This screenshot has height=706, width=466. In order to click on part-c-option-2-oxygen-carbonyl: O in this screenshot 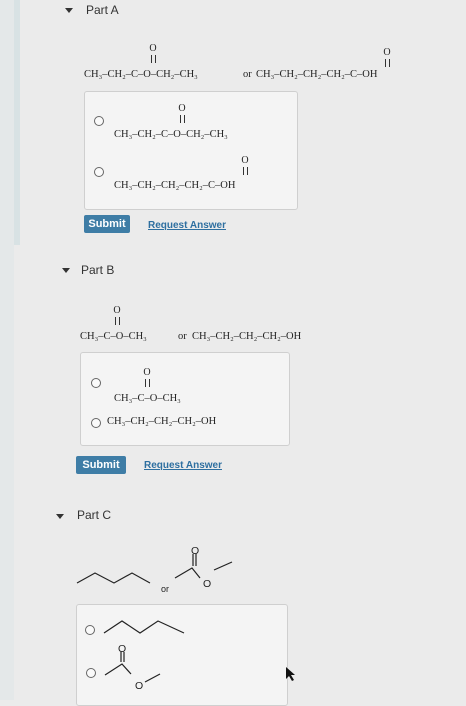, I will do `click(122, 649)`.